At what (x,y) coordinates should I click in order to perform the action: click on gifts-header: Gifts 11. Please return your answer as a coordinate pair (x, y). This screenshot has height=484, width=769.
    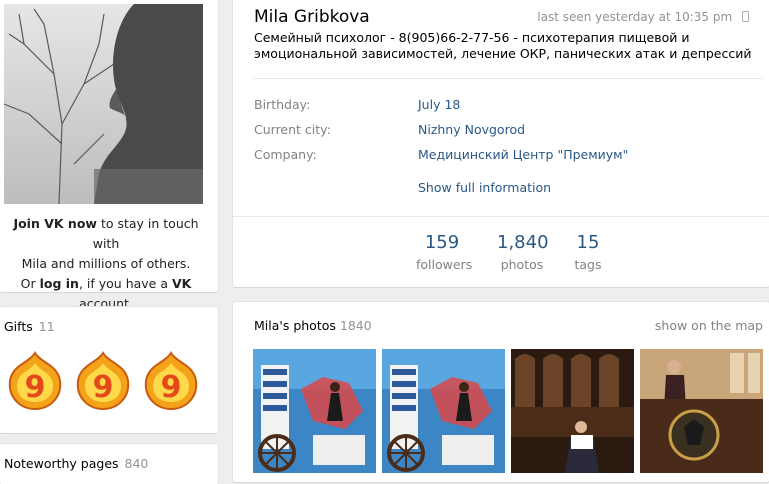
    Looking at the image, I should click on (29, 326).